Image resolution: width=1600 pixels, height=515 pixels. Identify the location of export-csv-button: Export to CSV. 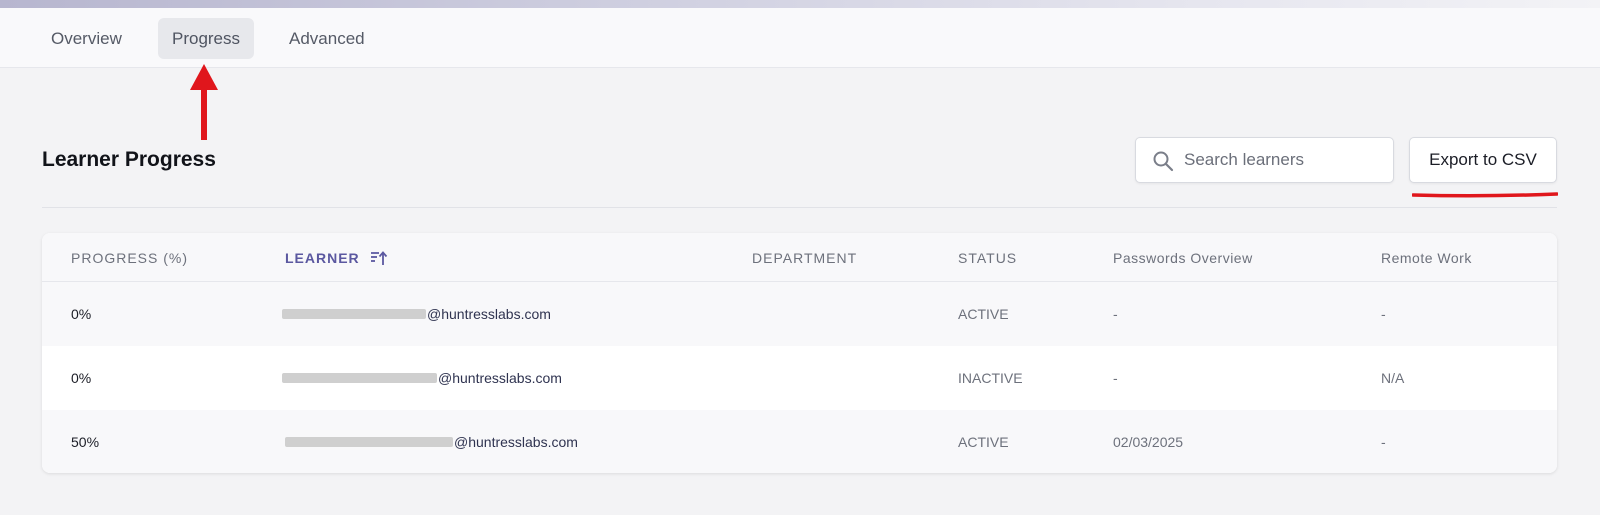
(1483, 160).